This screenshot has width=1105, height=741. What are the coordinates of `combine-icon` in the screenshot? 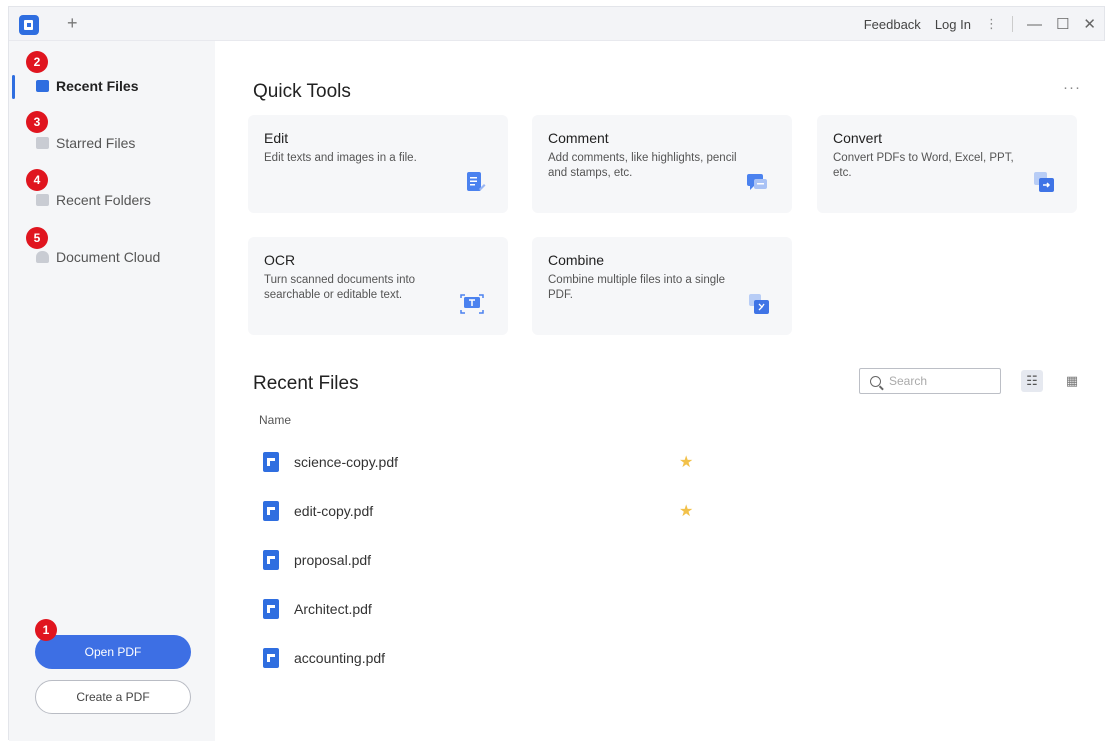 It's located at (759, 304).